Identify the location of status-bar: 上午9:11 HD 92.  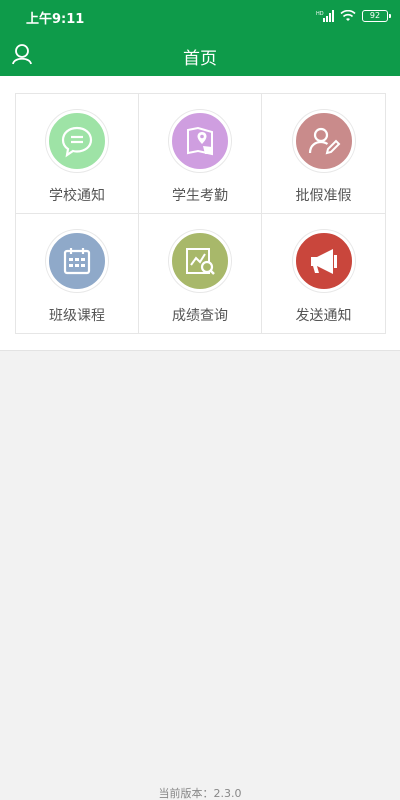
(200, 16).